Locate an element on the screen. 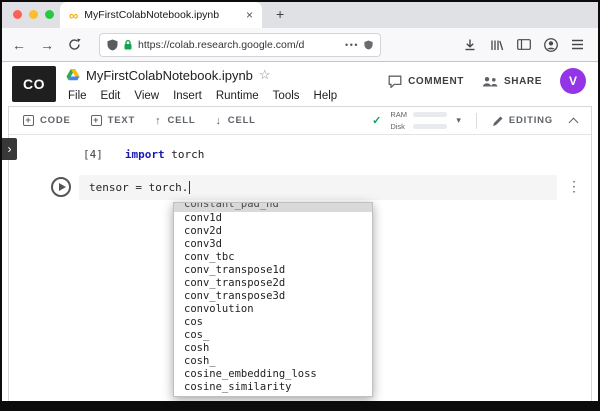  sidebar-expand-tab: › is located at coordinates (9, 149).